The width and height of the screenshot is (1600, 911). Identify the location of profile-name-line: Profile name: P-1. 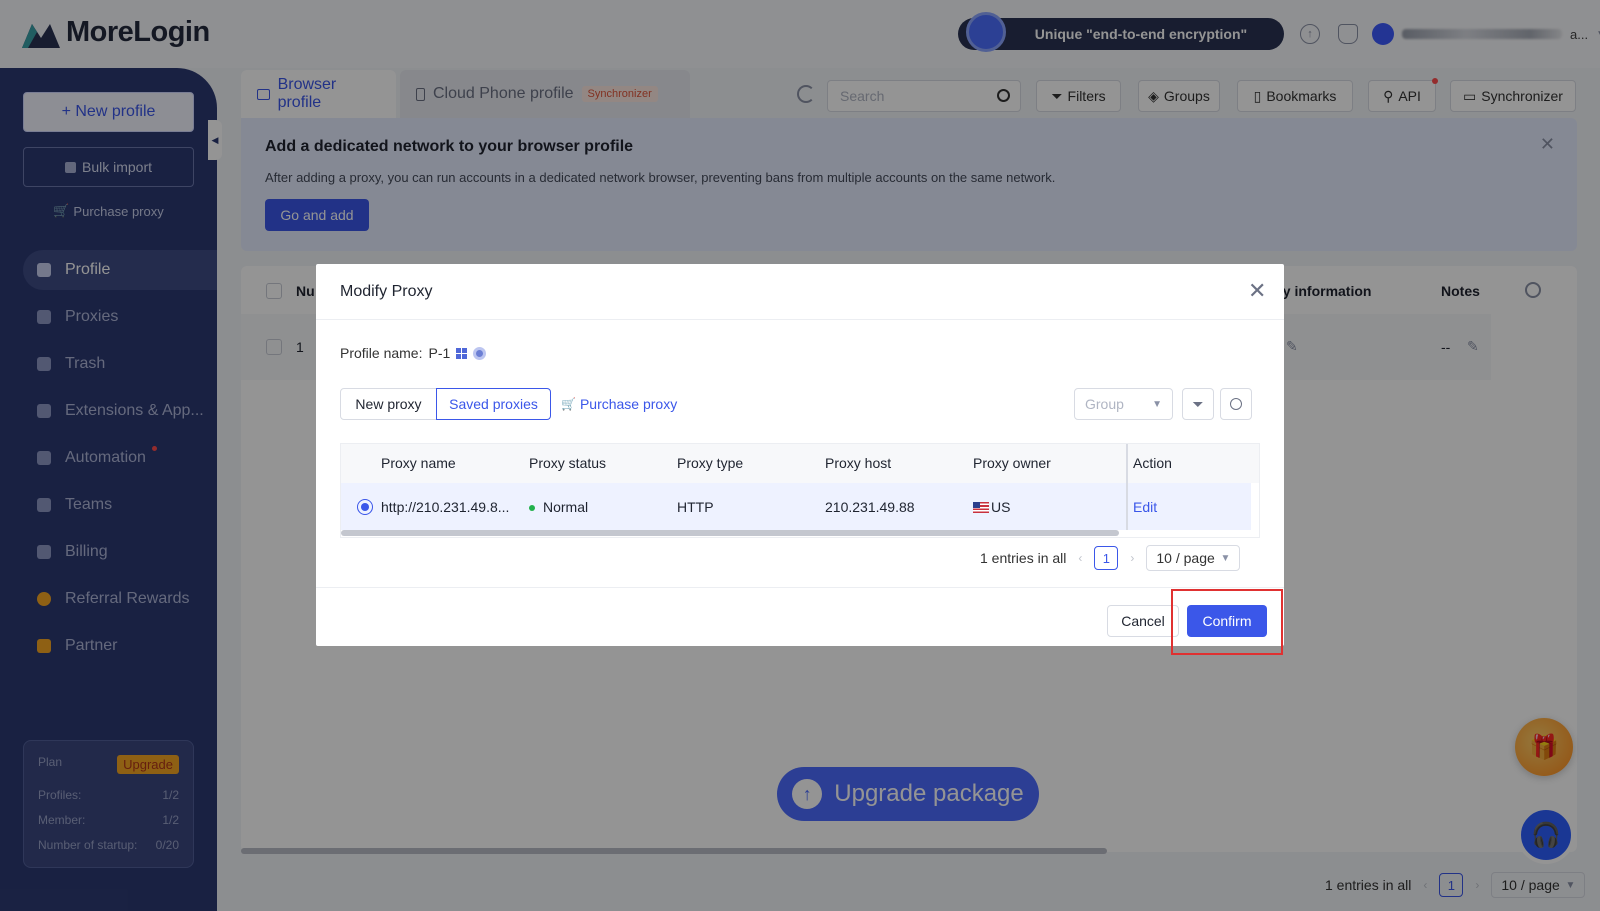
(413, 353).